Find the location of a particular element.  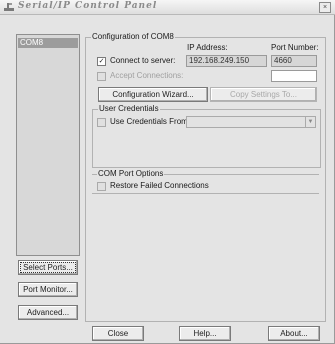

connect-to-server-checkbox: ✓ is located at coordinates (101, 61).